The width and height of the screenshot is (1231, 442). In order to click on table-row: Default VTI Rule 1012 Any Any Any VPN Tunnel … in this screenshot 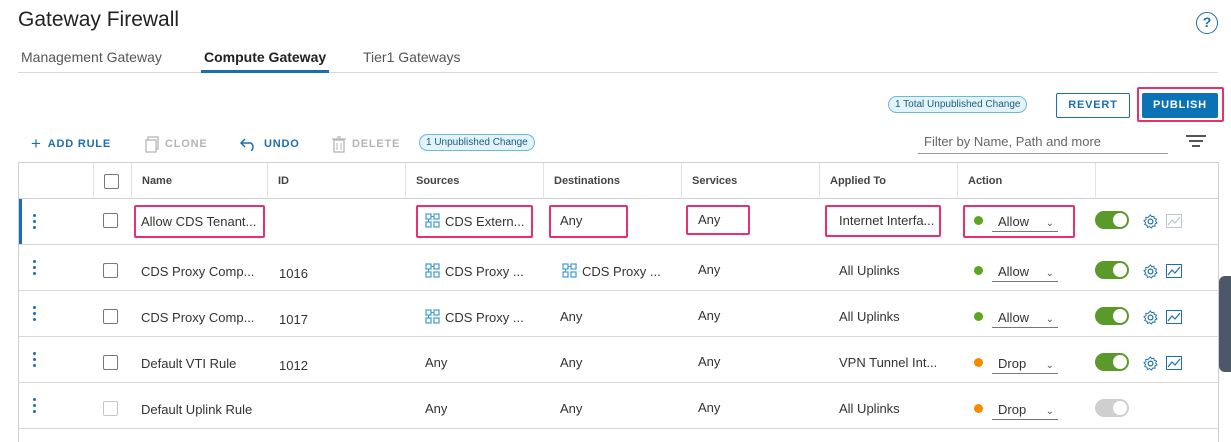, I will do `click(618, 360)`.